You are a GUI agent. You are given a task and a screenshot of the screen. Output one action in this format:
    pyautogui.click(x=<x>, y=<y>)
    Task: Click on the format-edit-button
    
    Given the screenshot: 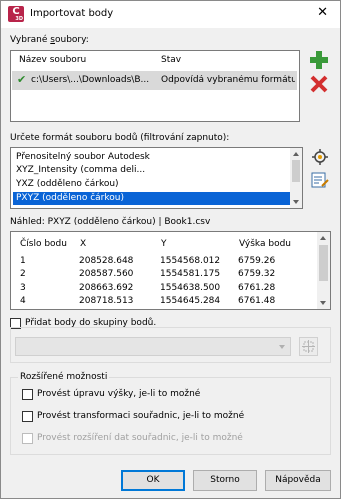 What is the action you would take?
    pyautogui.click(x=320, y=180)
    